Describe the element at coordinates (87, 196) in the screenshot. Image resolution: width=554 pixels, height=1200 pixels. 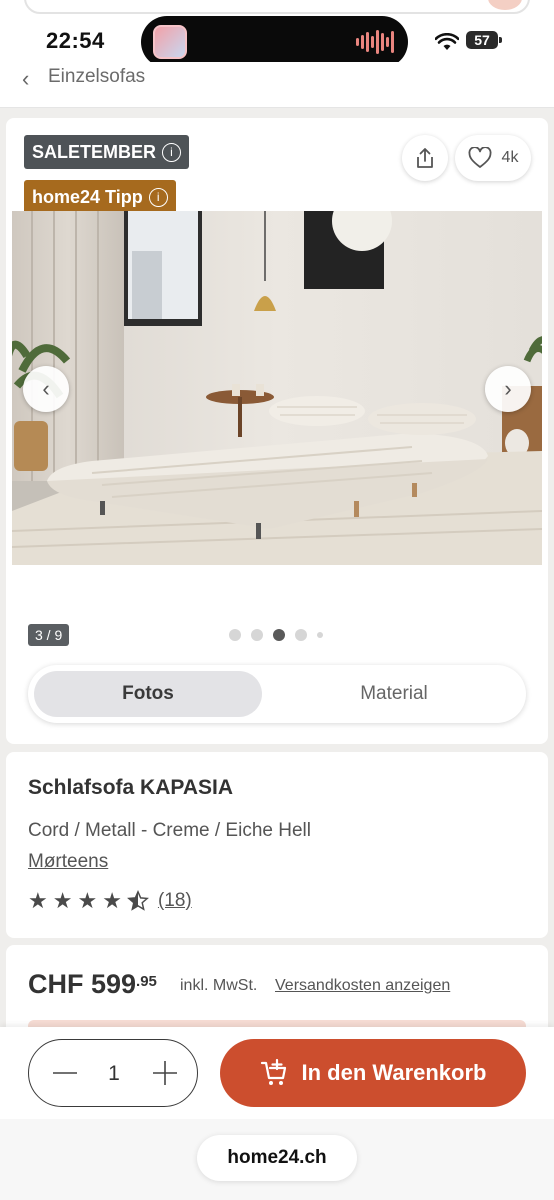
I see `tipp-badge-label: home24 Tipp` at that location.